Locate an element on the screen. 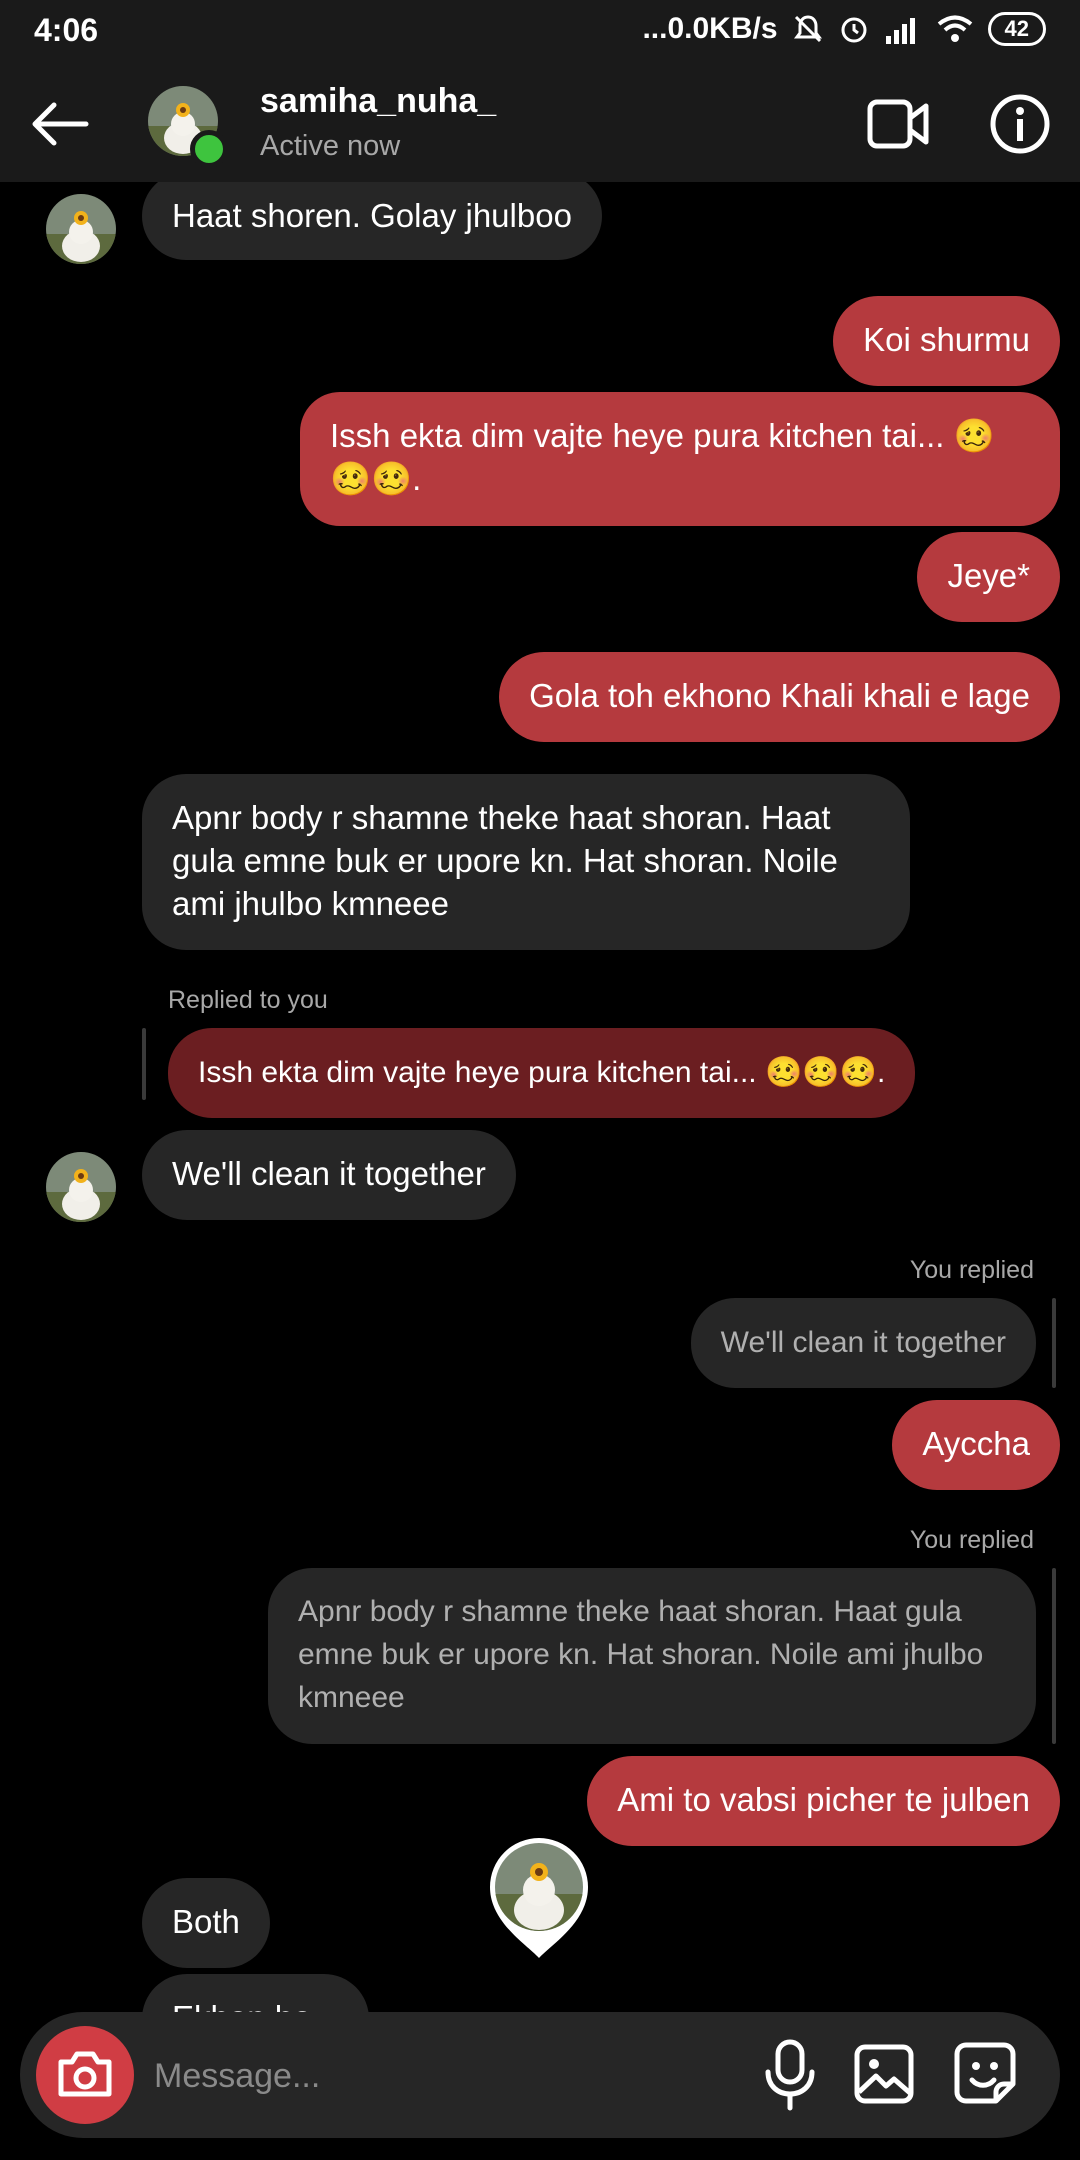  microphone-icon is located at coordinates (790, 2075).